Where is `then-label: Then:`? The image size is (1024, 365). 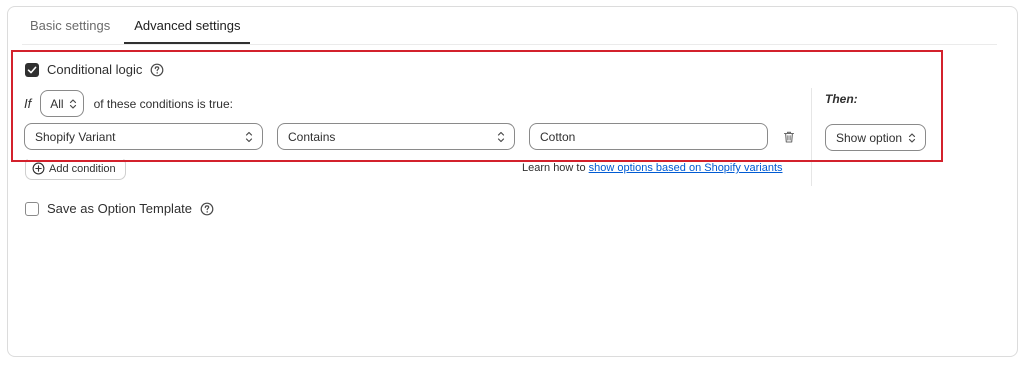
then-label: Then: is located at coordinates (841, 99).